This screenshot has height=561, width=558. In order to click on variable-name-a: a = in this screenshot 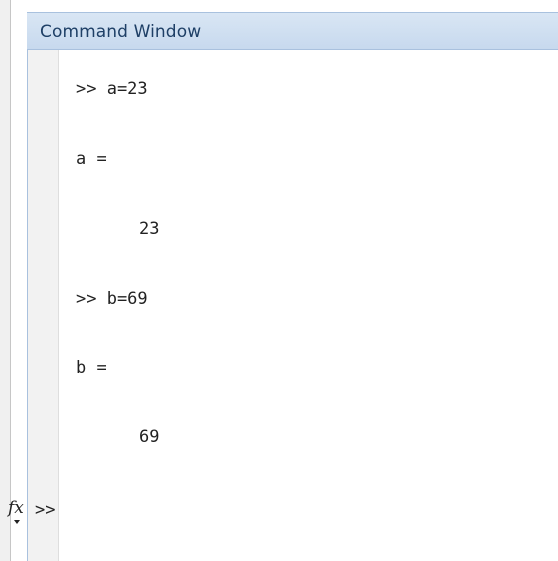, I will do `click(91, 159)`.